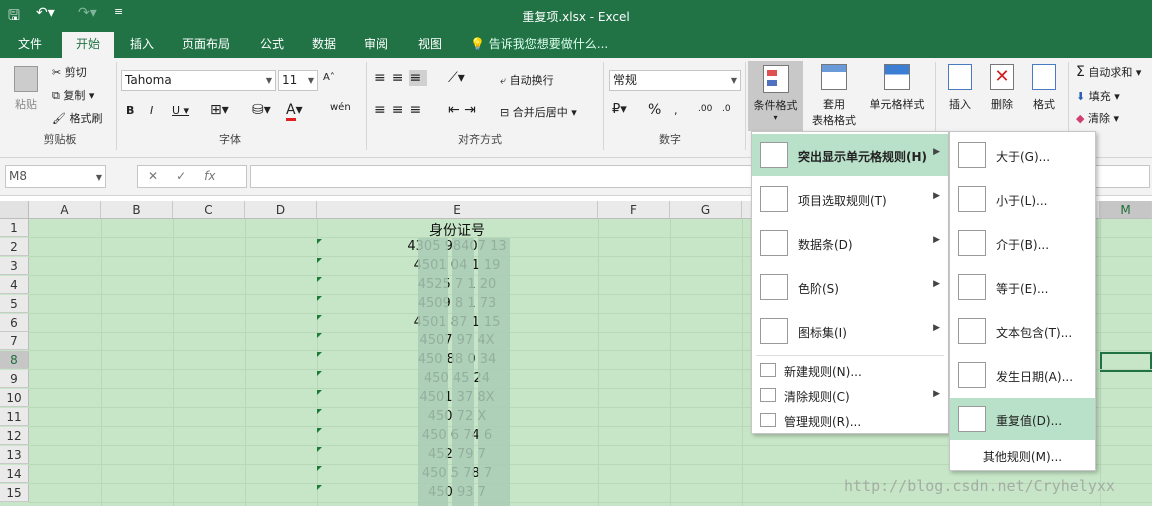 Image resolution: width=1152 pixels, height=506 pixels. What do you see at coordinates (457, 210) in the screenshot?
I see `column-header-e: E` at bounding box center [457, 210].